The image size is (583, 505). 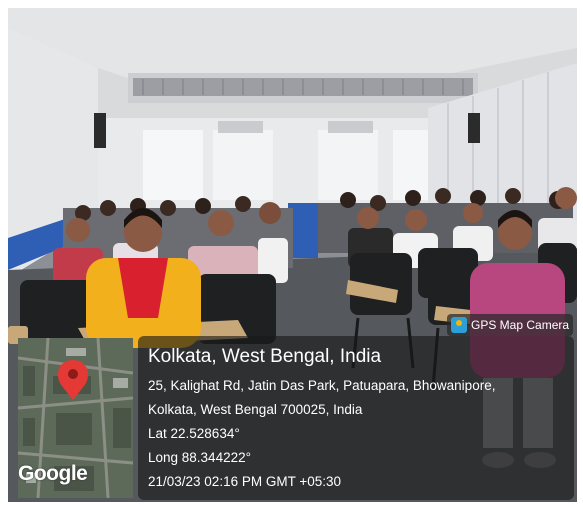 What do you see at coordinates (75, 418) in the screenshot?
I see `map-thumbnail: Google` at bounding box center [75, 418].